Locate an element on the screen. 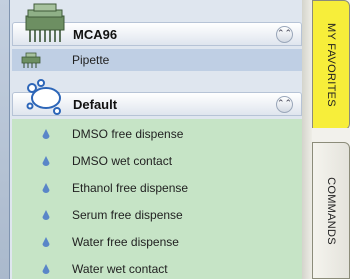  list-item-dmso-free-dispense: DMSO free dispense is located at coordinates (157, 133).